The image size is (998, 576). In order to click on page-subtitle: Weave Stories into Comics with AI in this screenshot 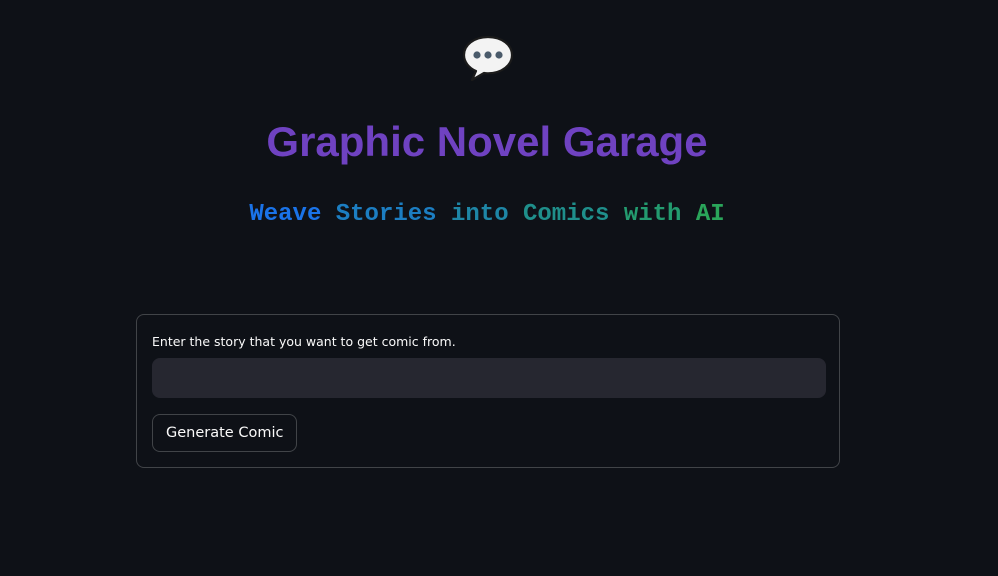, I will do `click(487, 215)`.